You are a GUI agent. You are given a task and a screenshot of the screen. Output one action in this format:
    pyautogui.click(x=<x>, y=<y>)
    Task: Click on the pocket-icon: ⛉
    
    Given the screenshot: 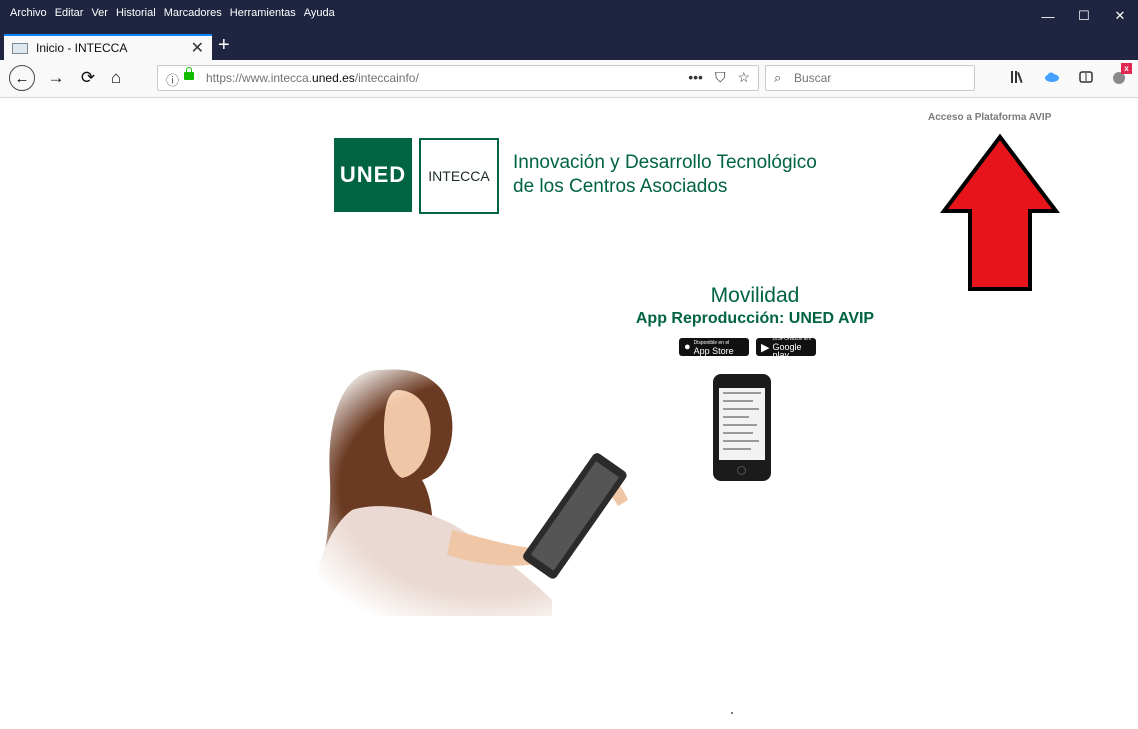 What is the action you would take?
    pyautogui.click(x=720, y=77)
    